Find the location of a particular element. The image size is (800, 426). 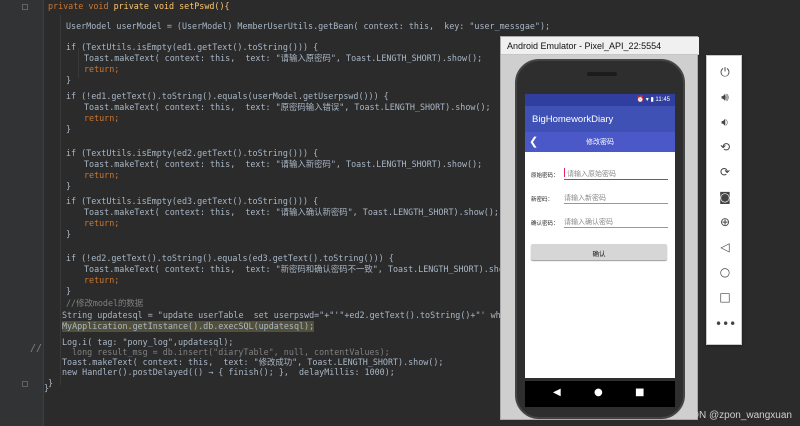

sub-toolbar: ❮ 修改密码 is located at coordinates (600, 142).